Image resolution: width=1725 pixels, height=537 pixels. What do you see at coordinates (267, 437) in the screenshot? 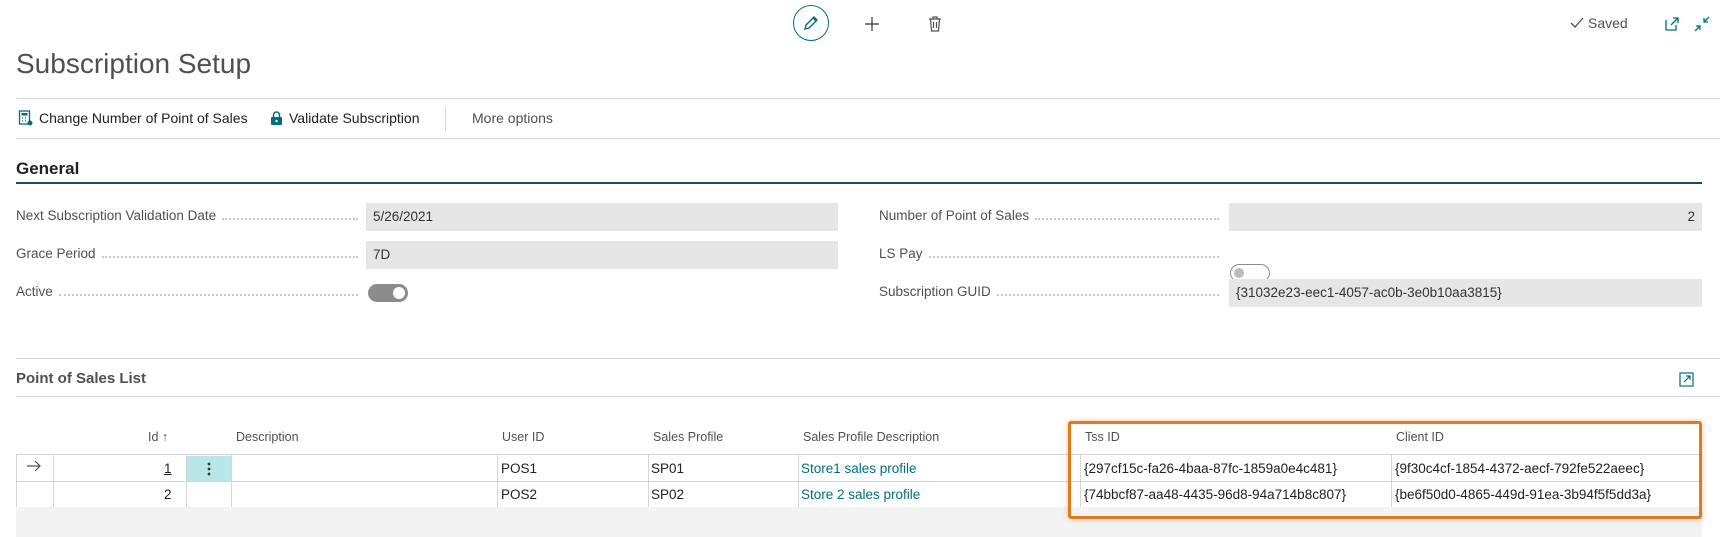
I see `column-header-description: Description` at bounding box center [267, 437].